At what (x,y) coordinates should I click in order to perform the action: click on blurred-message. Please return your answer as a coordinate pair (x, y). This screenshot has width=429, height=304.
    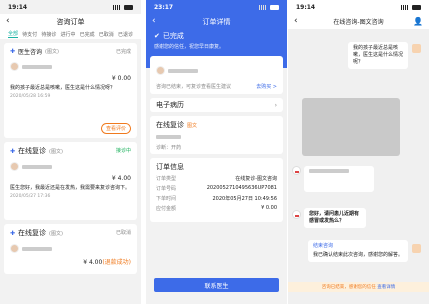
    Looking at the image, I should click on (351, 127).